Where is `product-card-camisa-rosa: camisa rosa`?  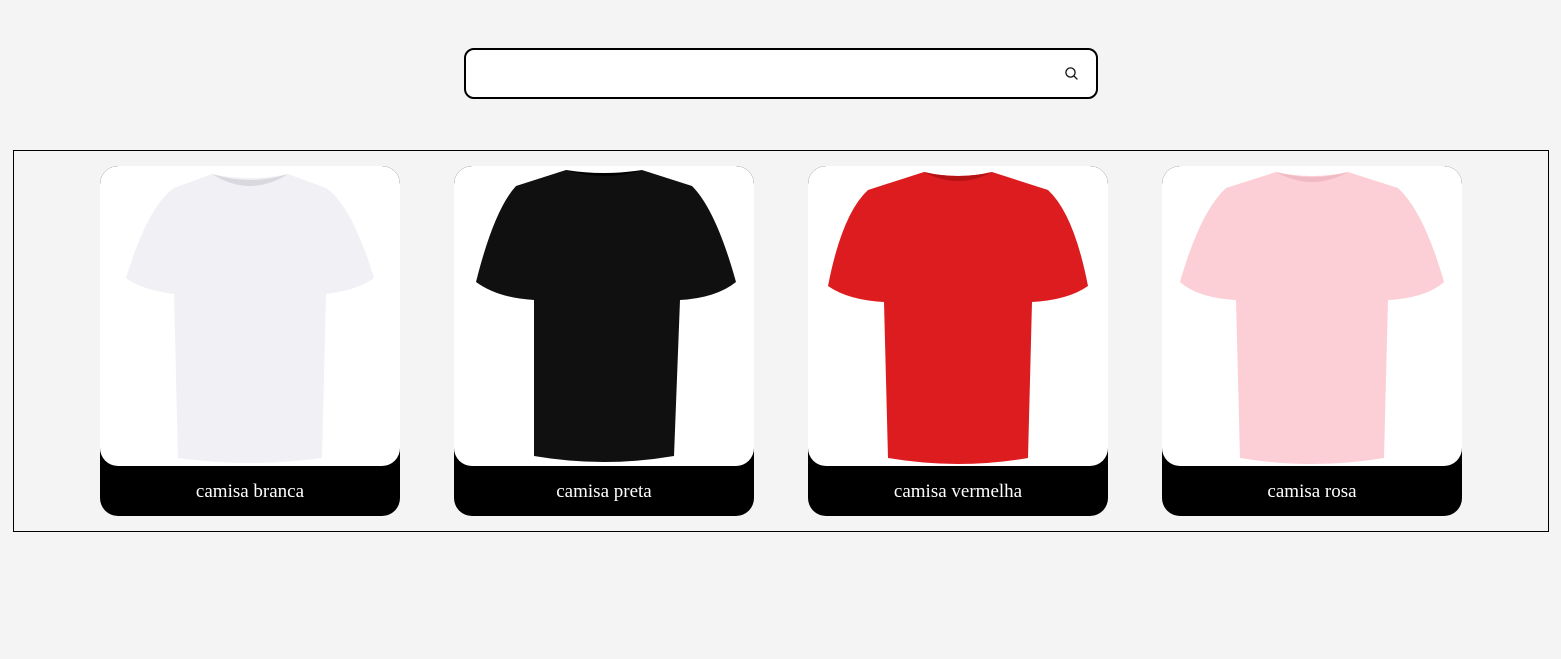 product-card-camisa-rosa: camisa rosa is located at coordinates (1312, 341).